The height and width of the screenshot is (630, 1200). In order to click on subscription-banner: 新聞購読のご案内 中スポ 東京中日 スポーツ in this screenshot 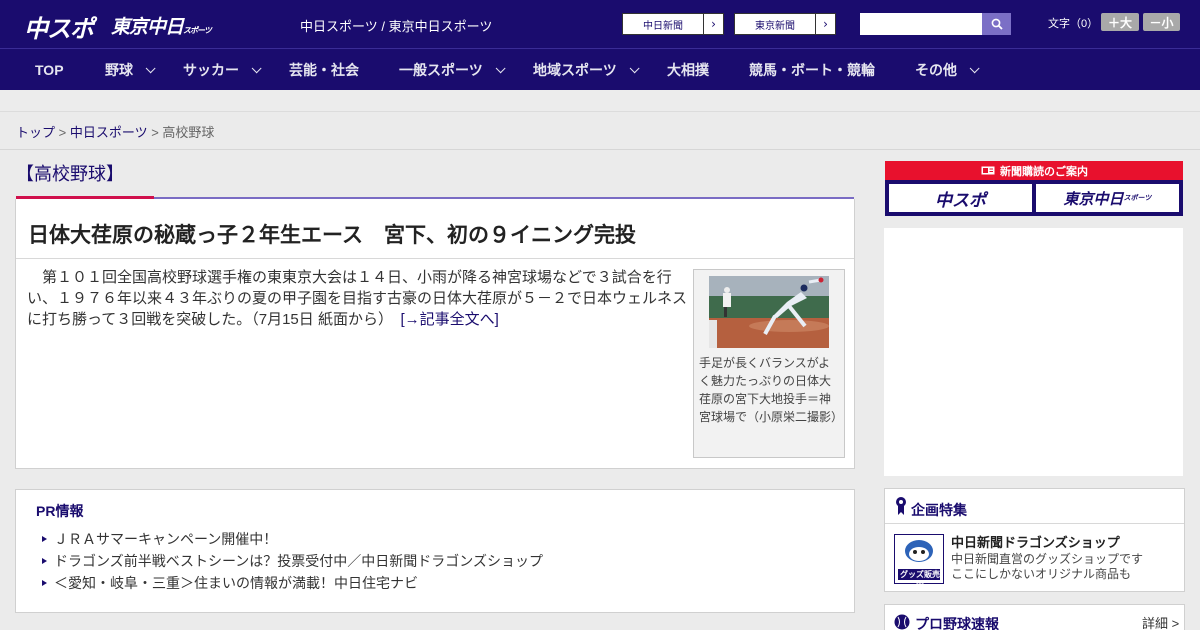, I will do `click(1034, 188)`.